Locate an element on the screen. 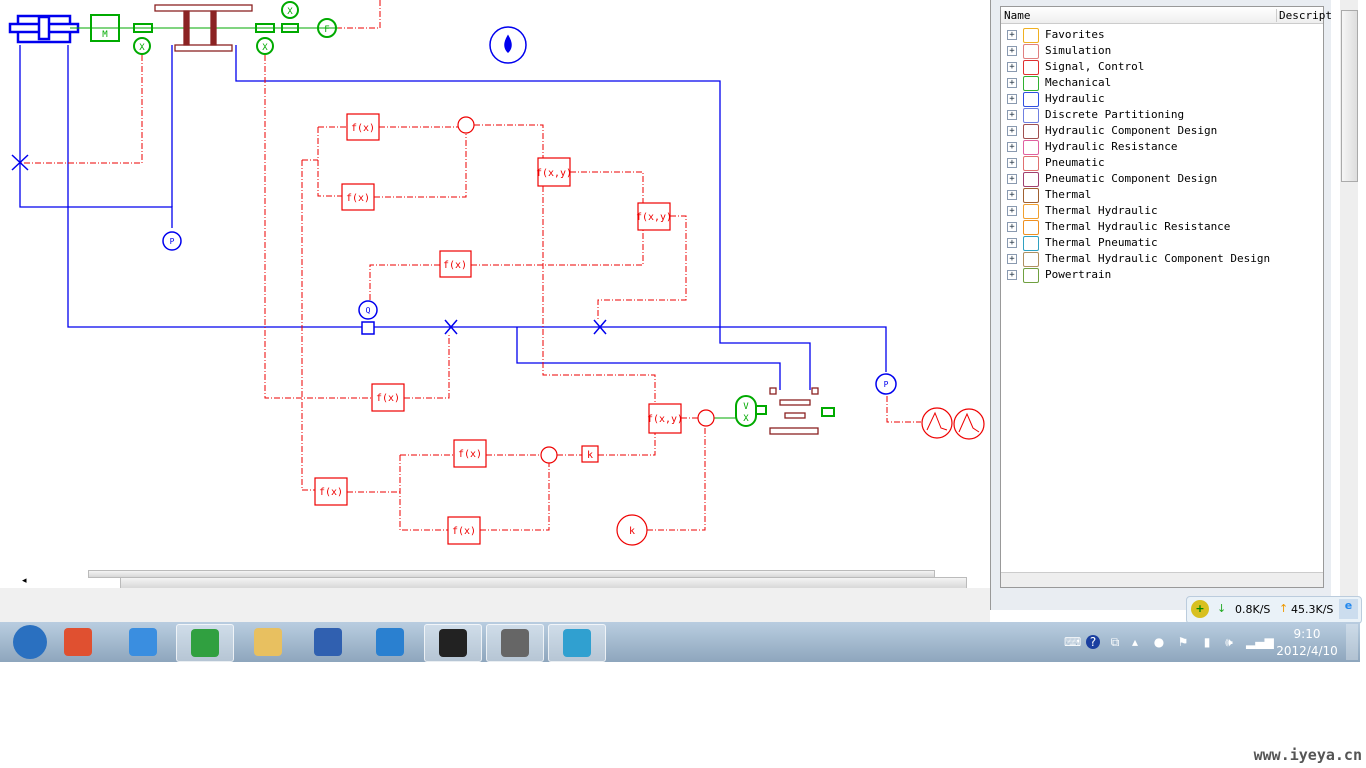  taskbar-windows-live-button is located at coordinates (78, 642).